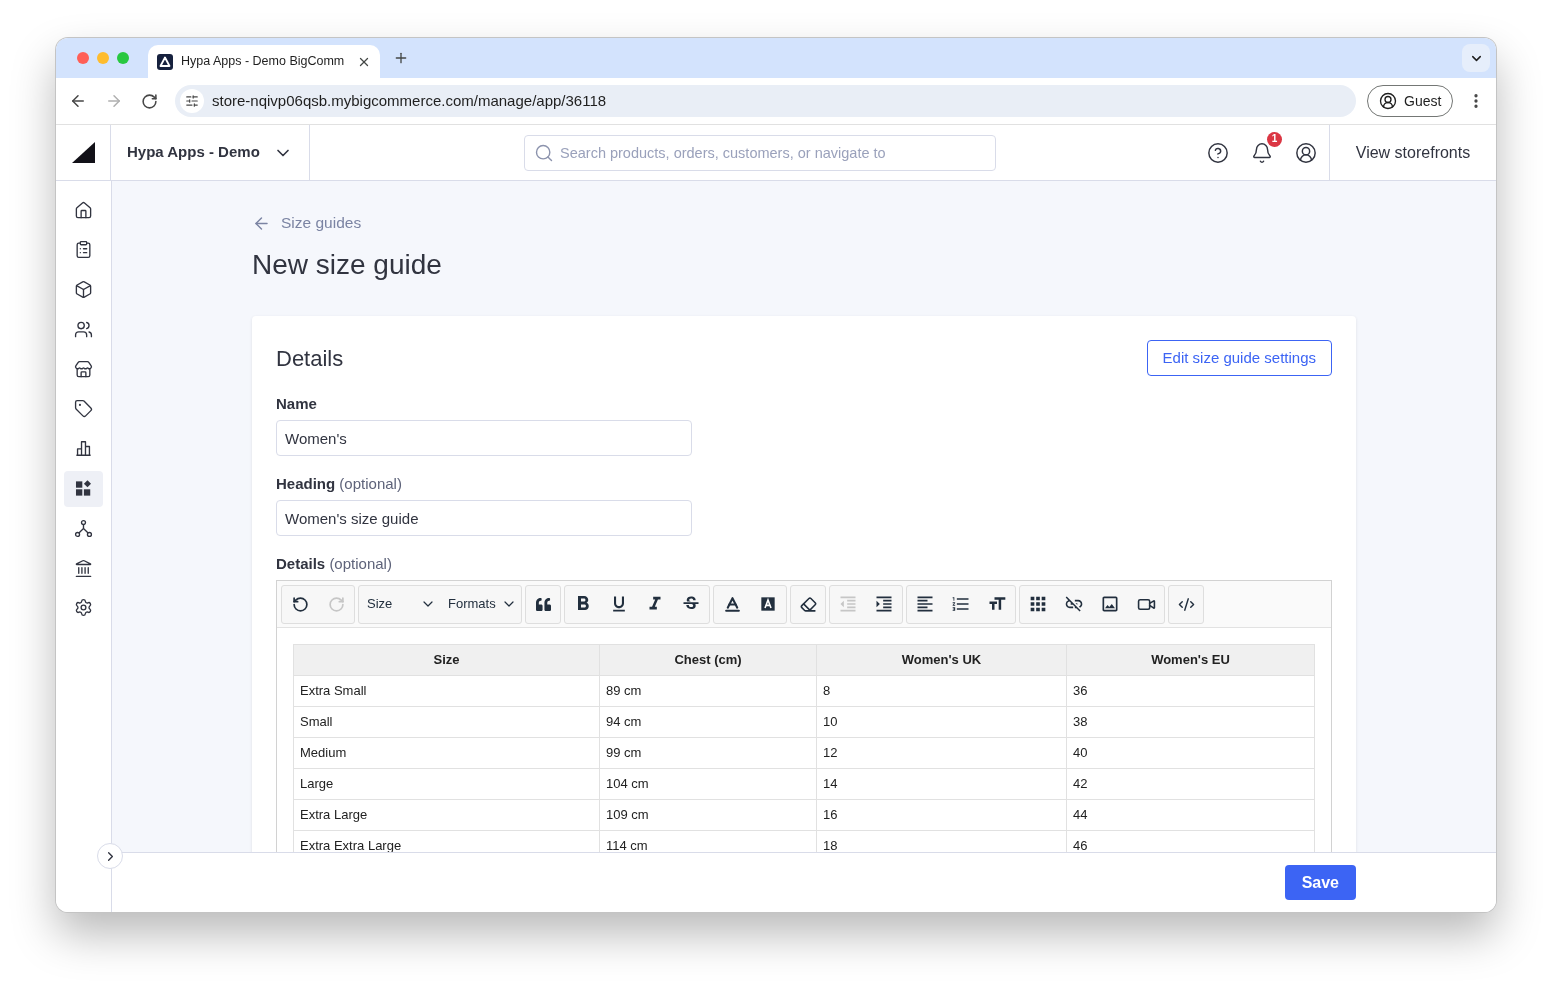 This screenshot has height=987, width=1552. I want to click on source-code-button, so click(1186, 604).